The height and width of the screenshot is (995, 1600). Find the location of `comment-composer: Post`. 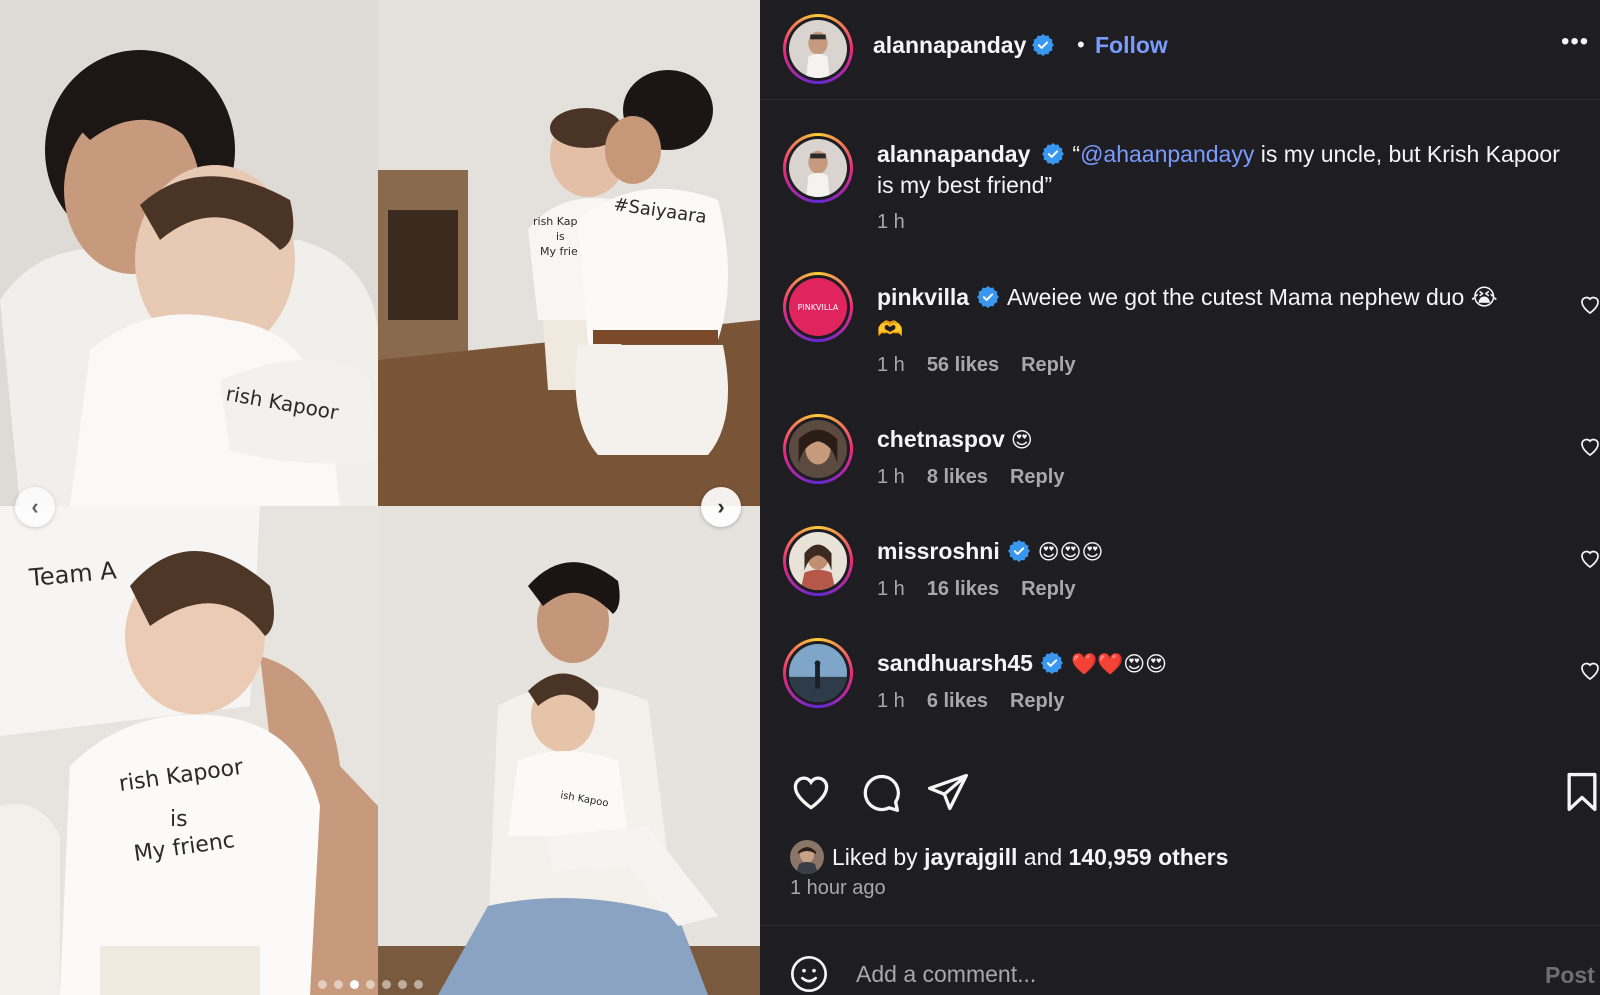

comment-composer: Post is located at coordinates (1180, 960).